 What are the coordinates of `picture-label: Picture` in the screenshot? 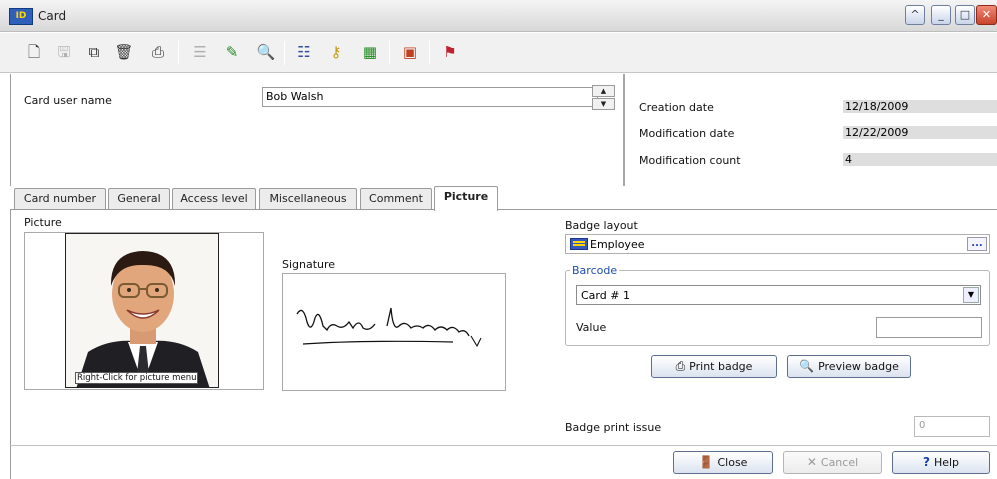 It's located at (43, 222).